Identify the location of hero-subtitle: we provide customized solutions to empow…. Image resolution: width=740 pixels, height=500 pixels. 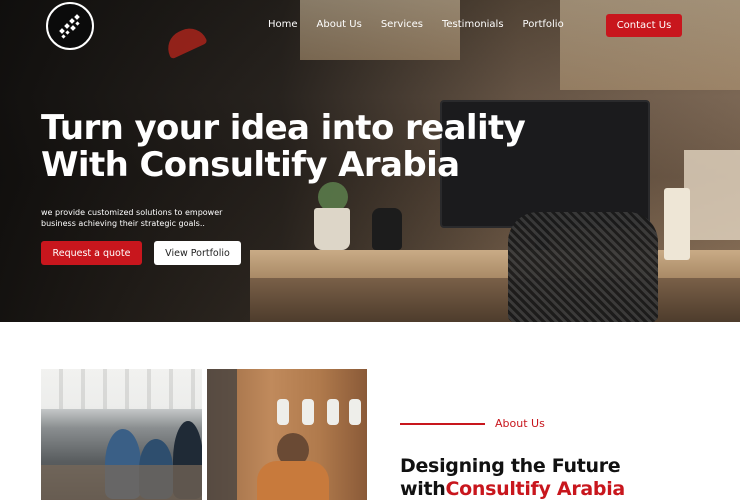
(132, 218).